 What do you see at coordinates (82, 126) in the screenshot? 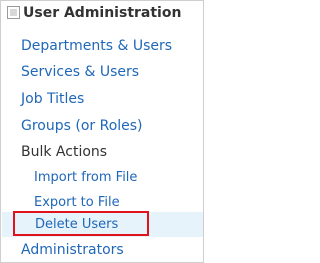
I see `nav-item-groups-roles: Groups (or Roles)` at bounding box center [82, 126].